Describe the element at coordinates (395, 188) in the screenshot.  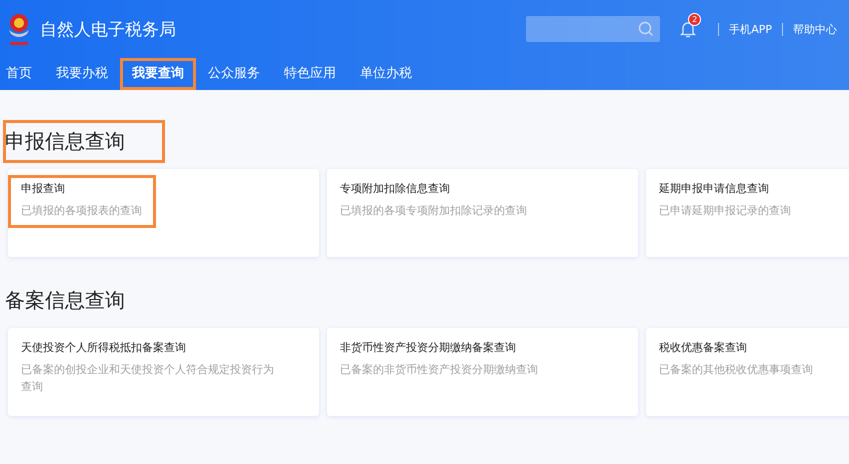
I see `card-title: 专项附加扣除信息查询` at that location.